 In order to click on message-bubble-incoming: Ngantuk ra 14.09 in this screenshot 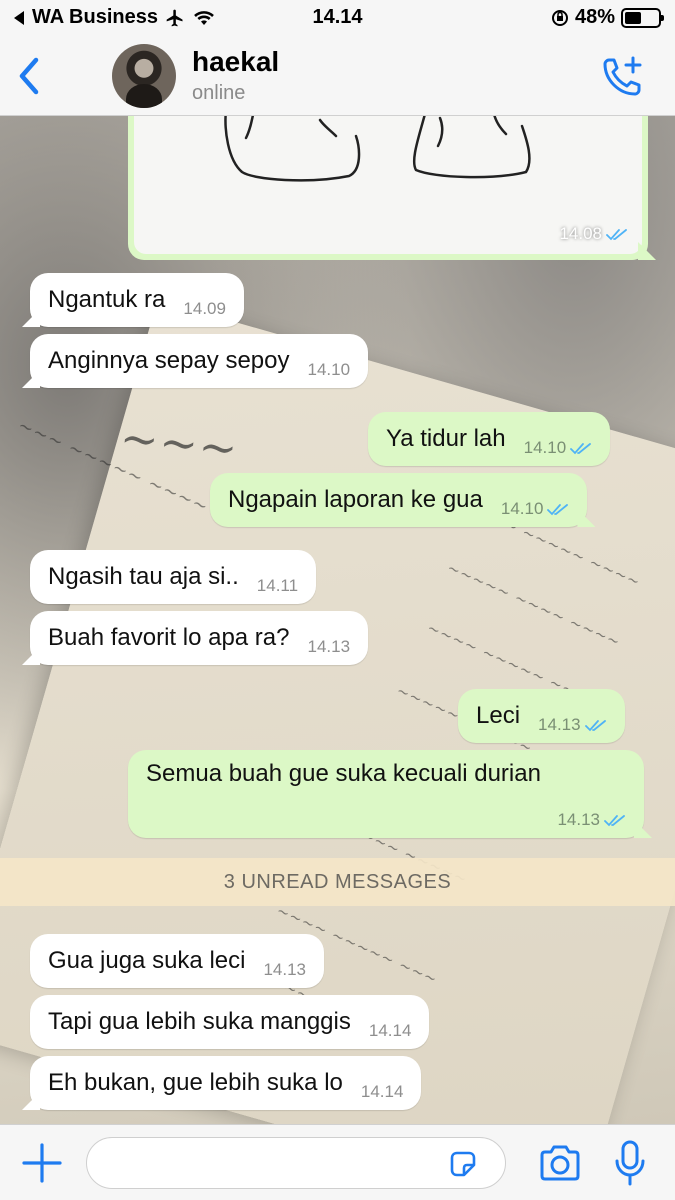, I will do `click(137, 300)`.